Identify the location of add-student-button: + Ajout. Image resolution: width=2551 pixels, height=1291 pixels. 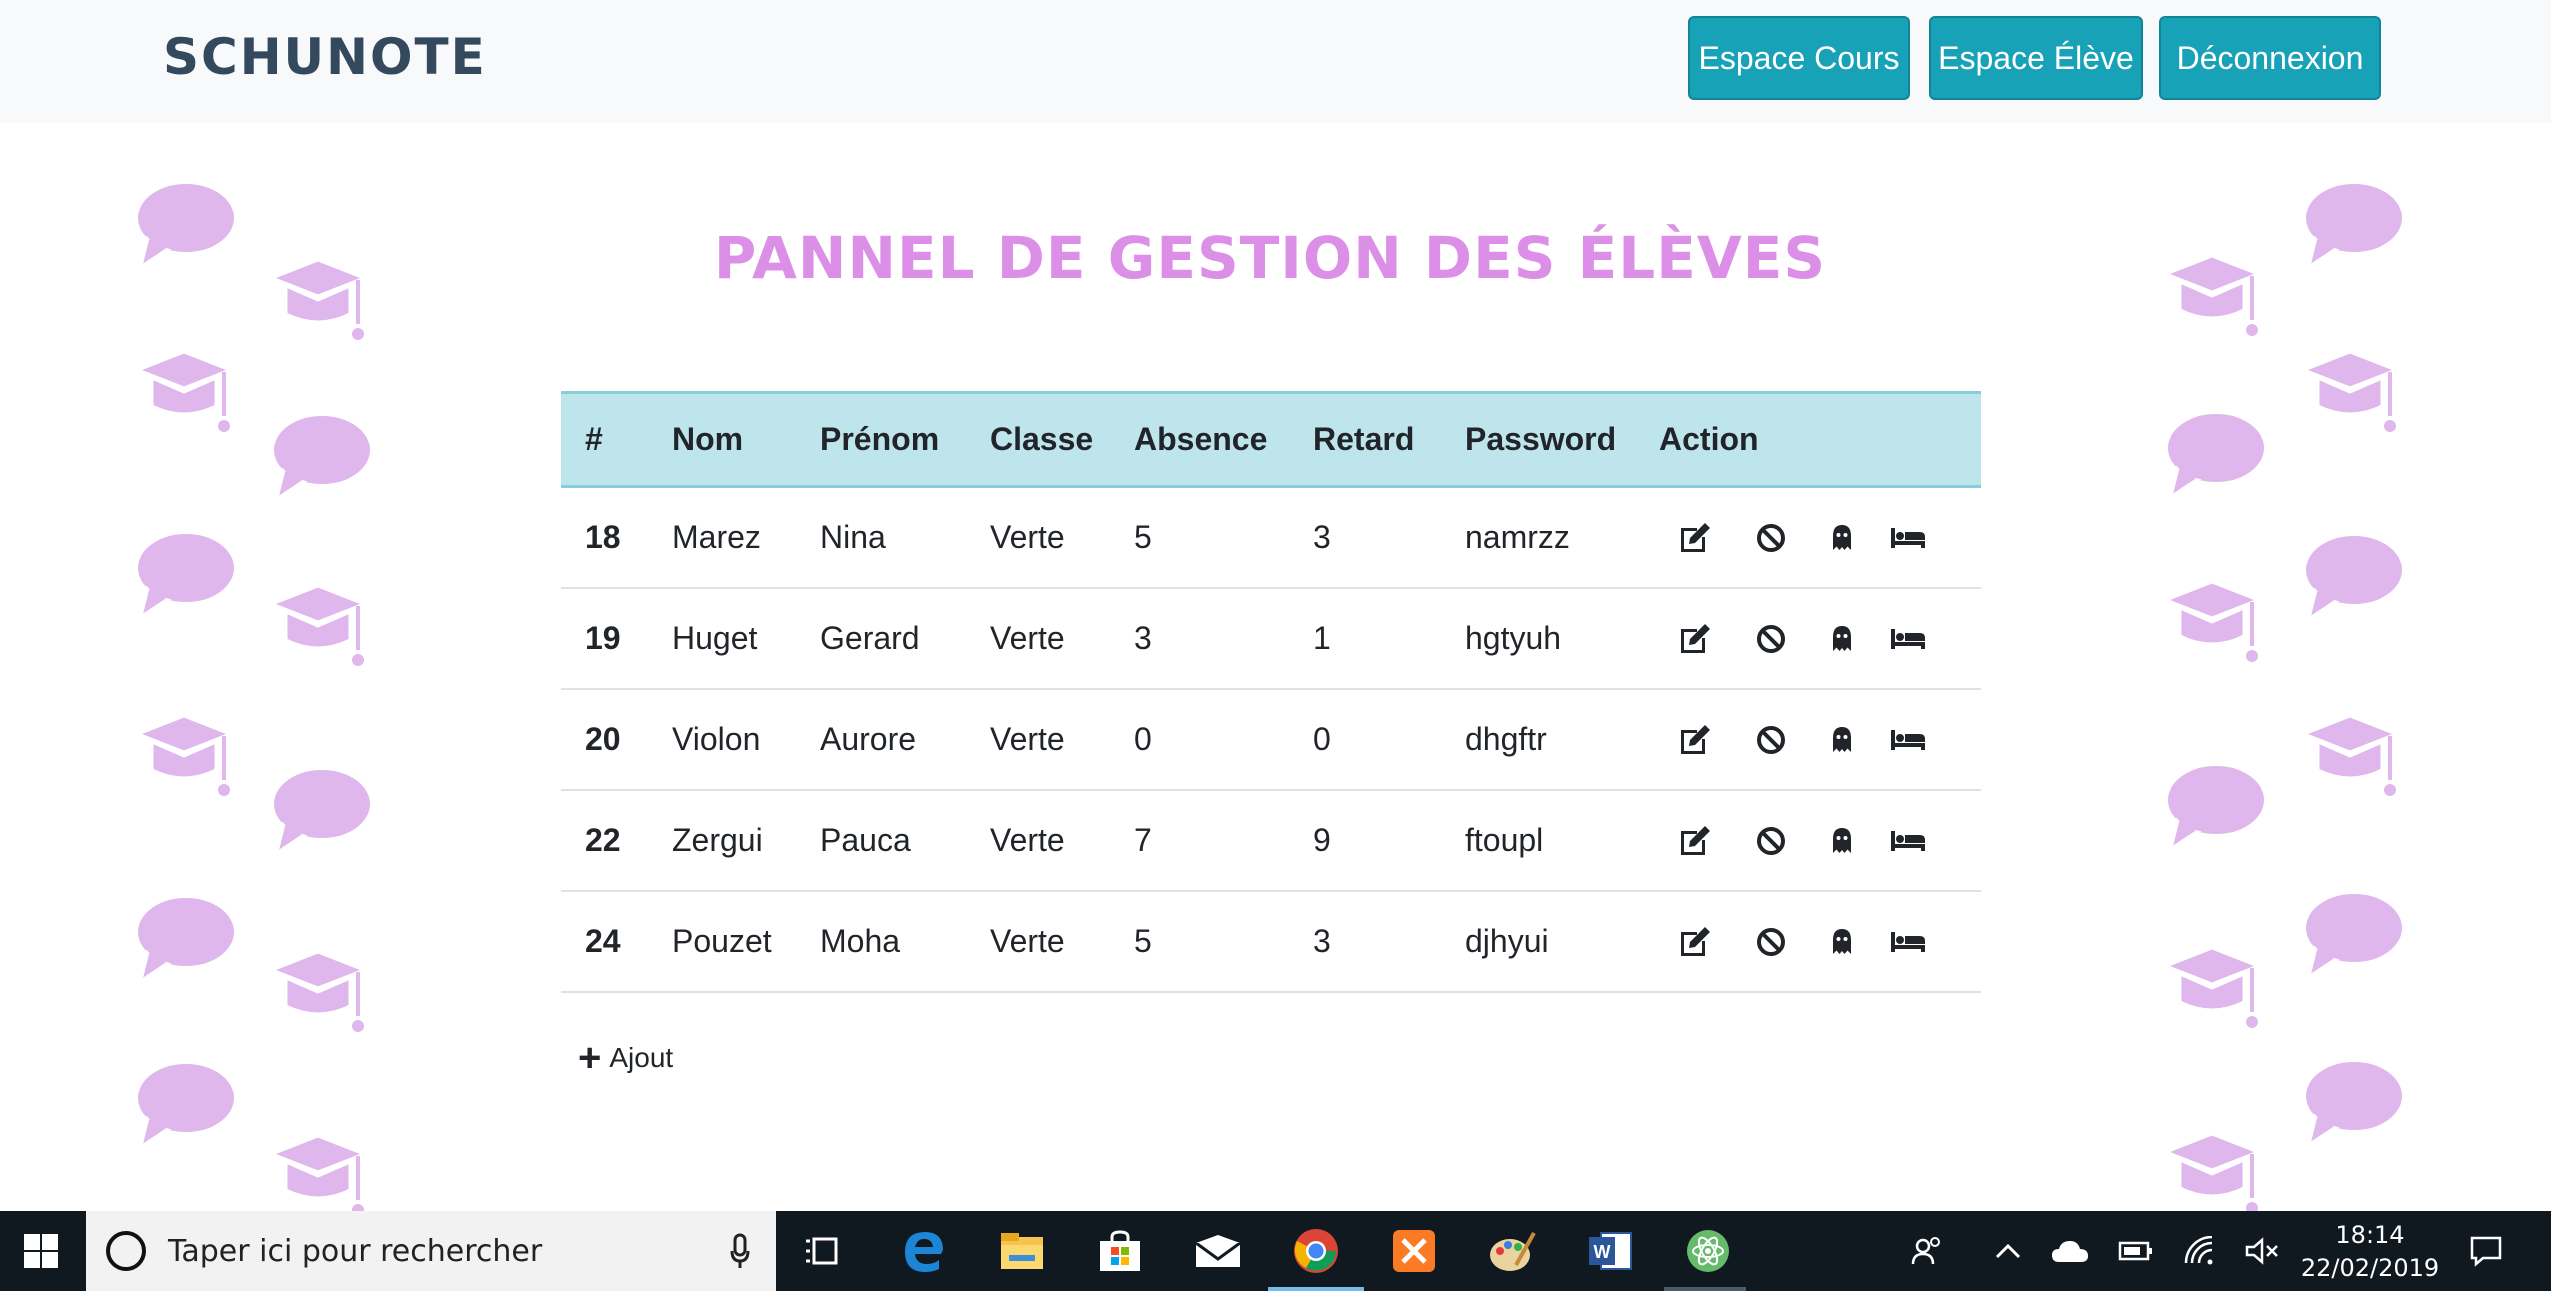
(625, 1058).